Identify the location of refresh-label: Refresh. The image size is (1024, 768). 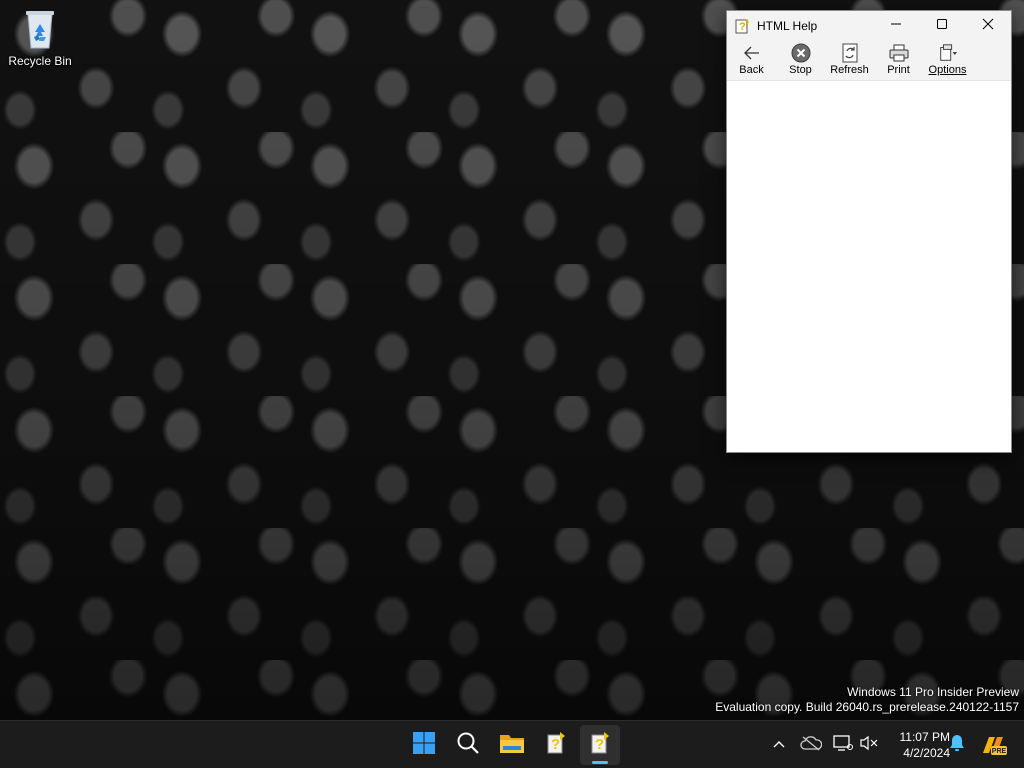
(849, 70).